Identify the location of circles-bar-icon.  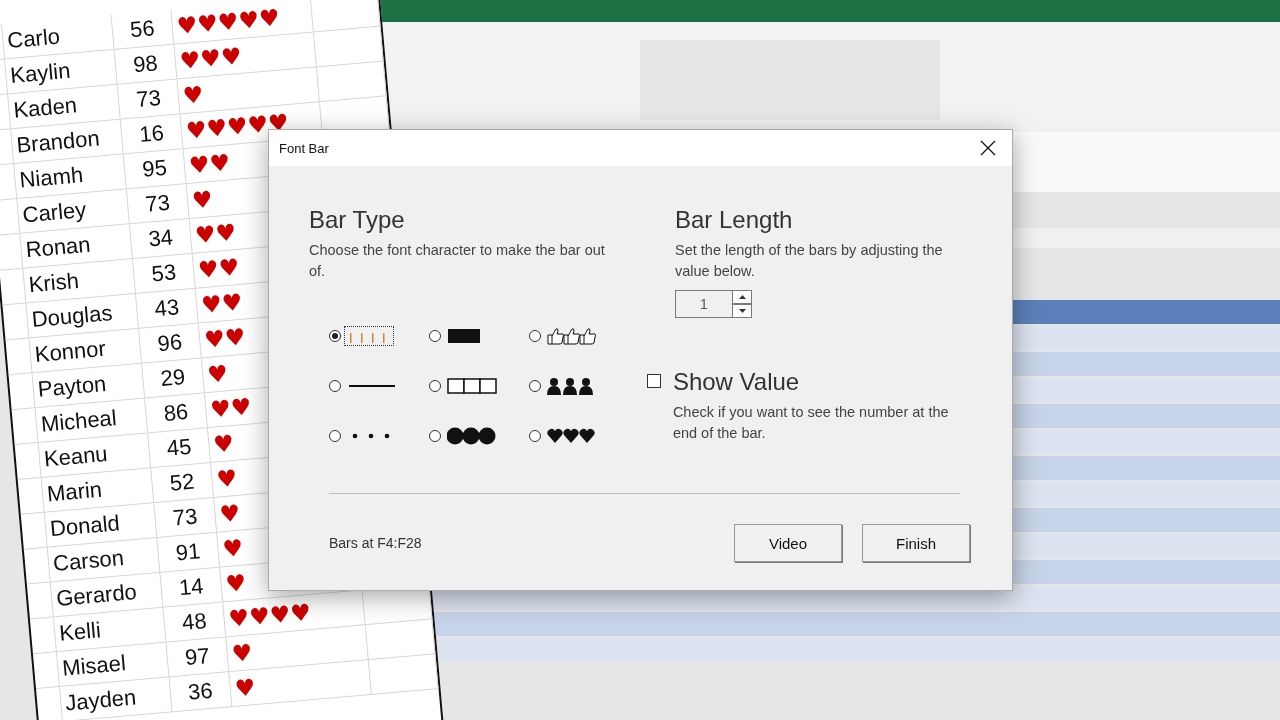
(472, 436).